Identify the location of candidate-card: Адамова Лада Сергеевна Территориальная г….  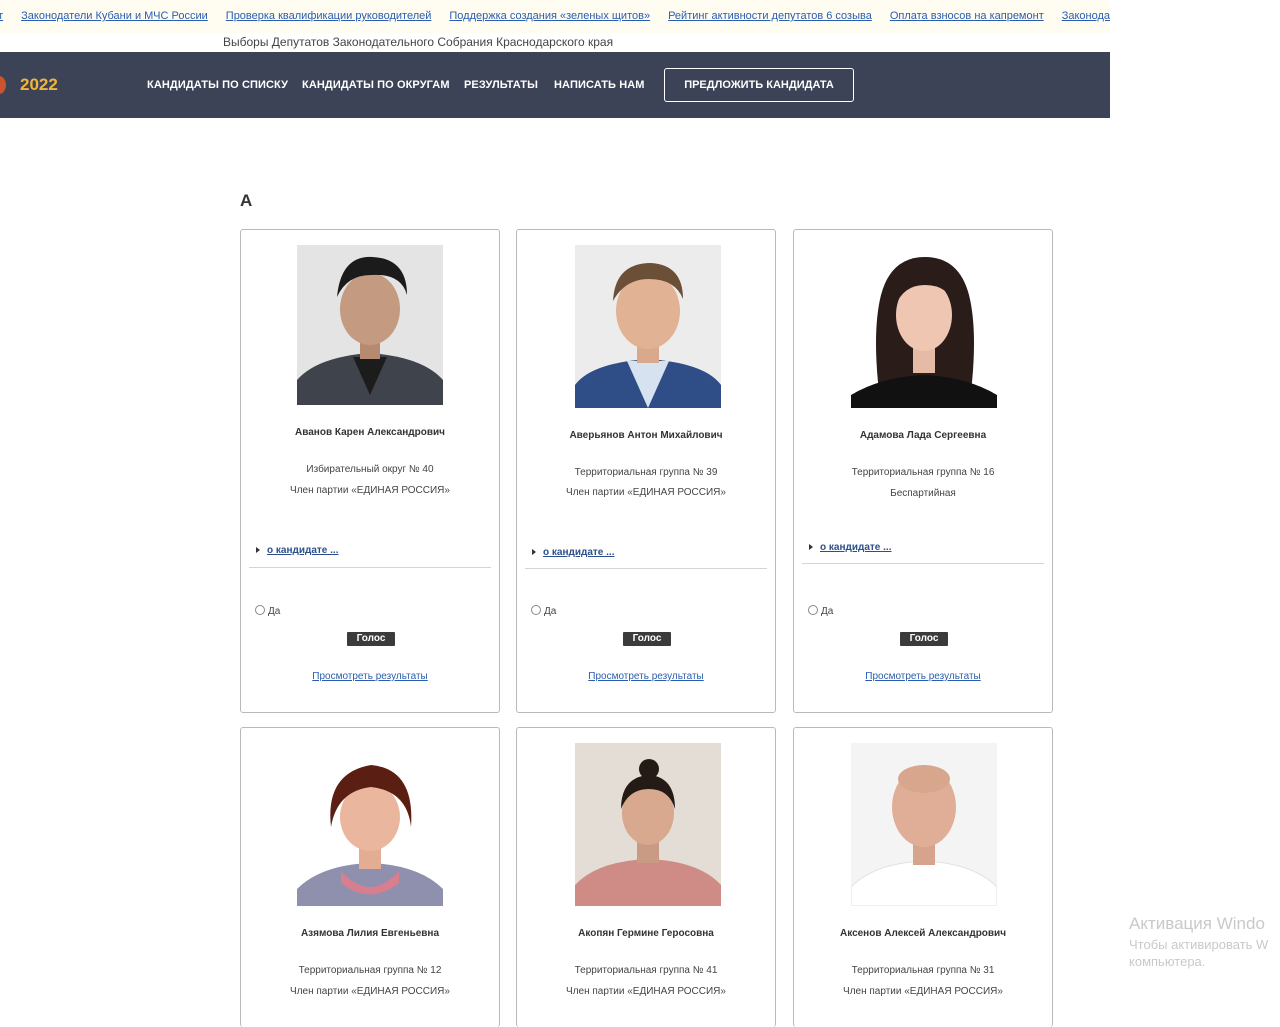
(923, 471).